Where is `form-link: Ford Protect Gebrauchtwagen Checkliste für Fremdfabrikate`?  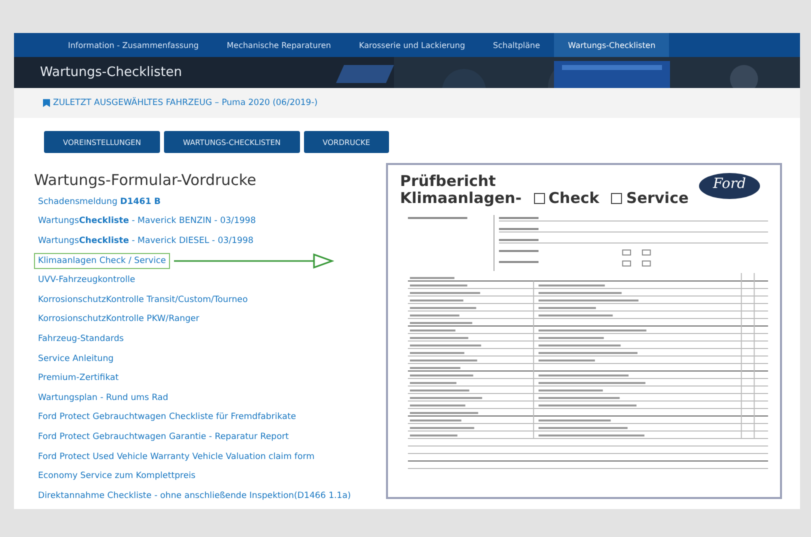 form-link: Ford Protect Gebrauchtwagen Checkliste für Fremdfabrikate is located at coordinates (167, 417).